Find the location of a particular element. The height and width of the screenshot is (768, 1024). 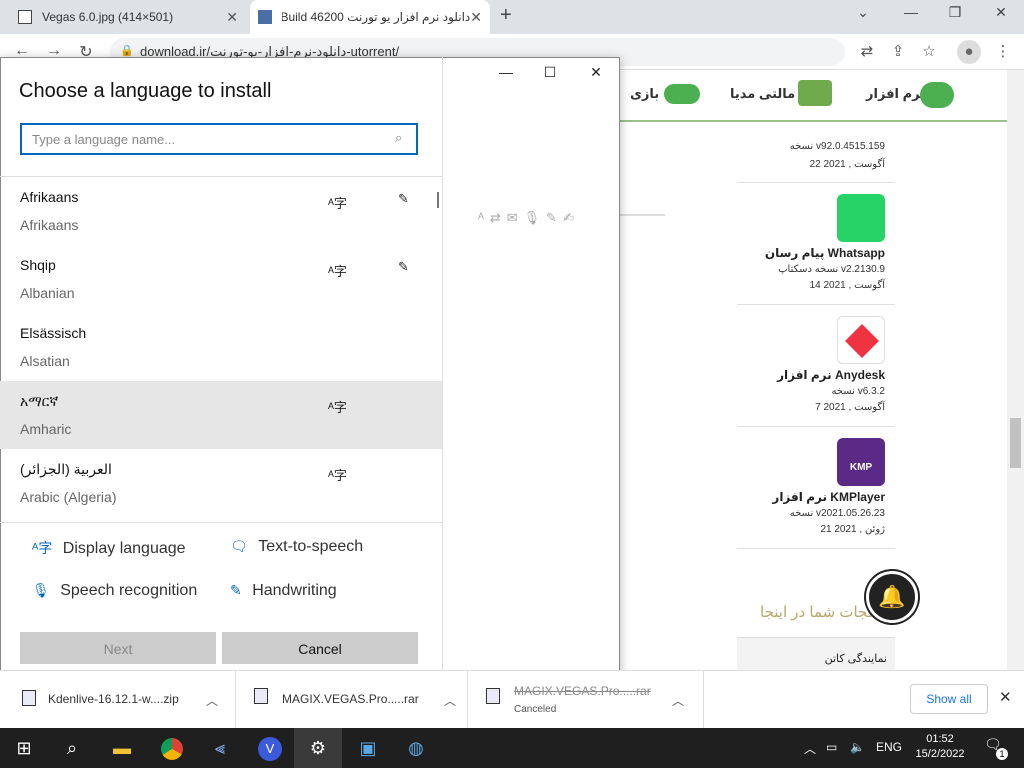

network-icon: ▭ is located at coordinates (831, 747).